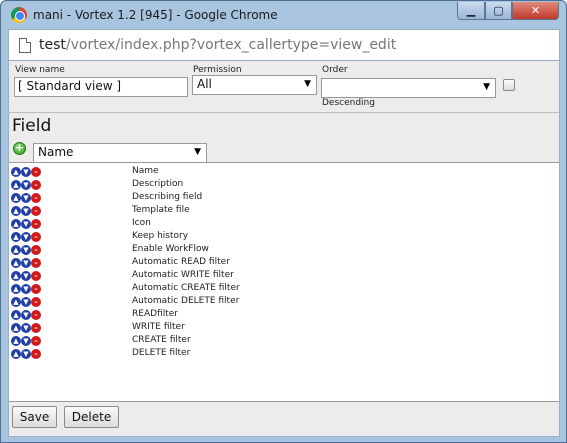 This screenshot has height=443, width=567. I want to click on order-label: Order, so click(335, 70).